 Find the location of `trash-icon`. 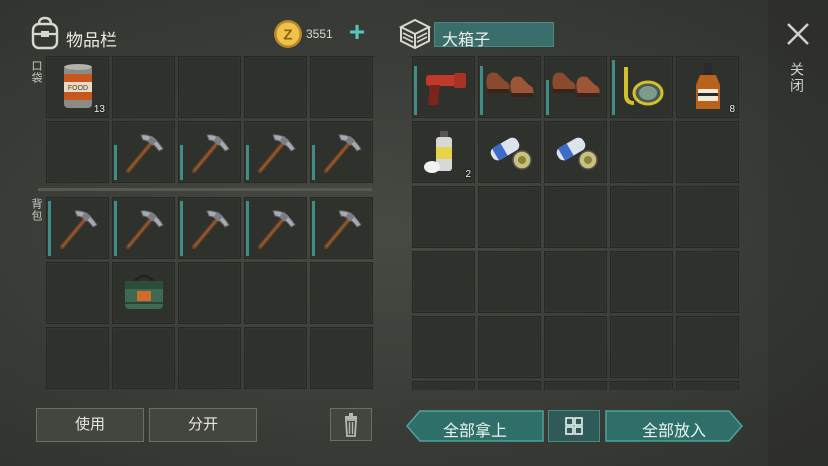

trash-icon is located at coordinates (351, 425).